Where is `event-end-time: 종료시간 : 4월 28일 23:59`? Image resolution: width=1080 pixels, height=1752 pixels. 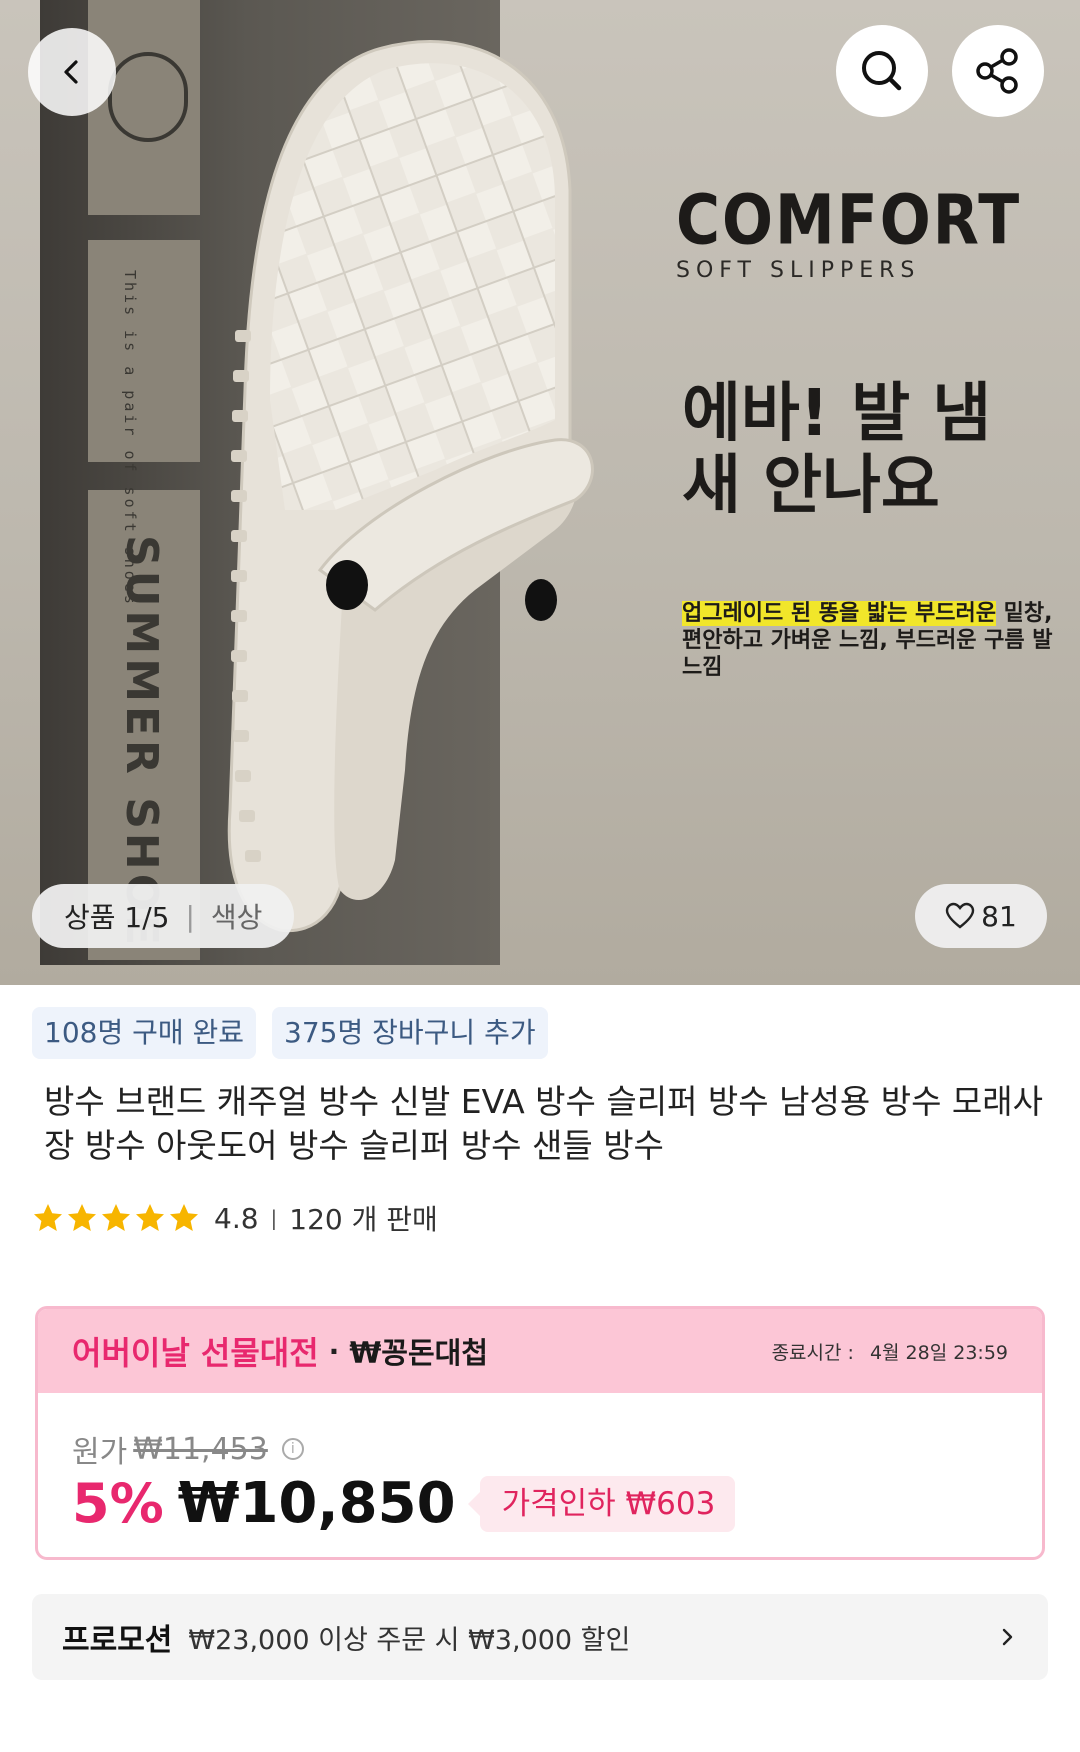 event-end-time: 종료시간 : 4월 28일 23:59 is located at coordinates (890, 1351).